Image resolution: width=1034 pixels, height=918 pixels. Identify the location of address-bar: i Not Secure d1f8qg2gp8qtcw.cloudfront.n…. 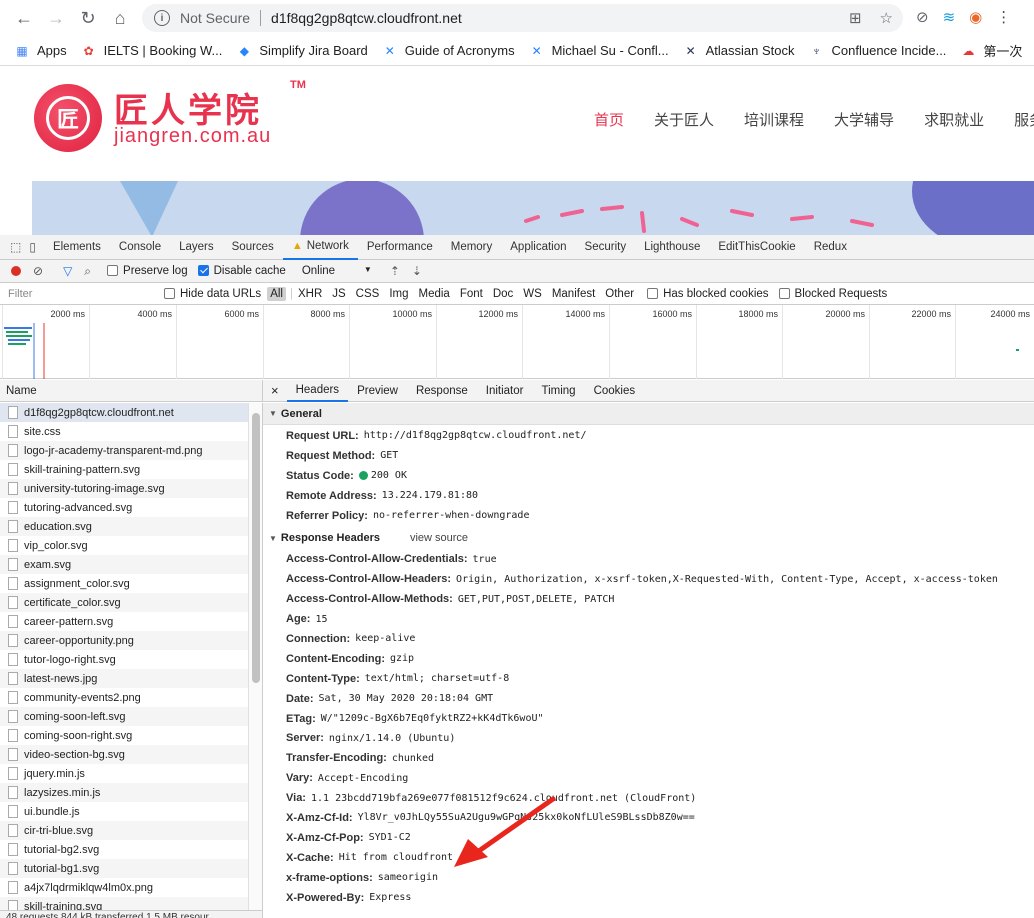
(522, 18).